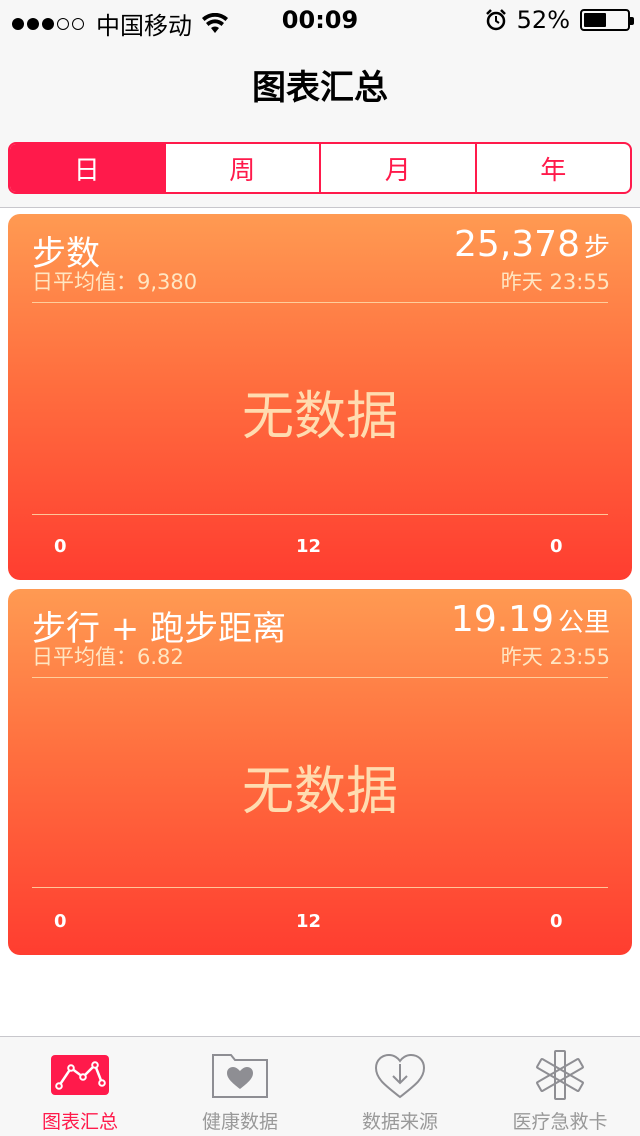  What do you see at coordinates (115, 282) in the screenshot?
I see `card-daily-average: 日平均值：9,380` at bounding box center [115, 282].